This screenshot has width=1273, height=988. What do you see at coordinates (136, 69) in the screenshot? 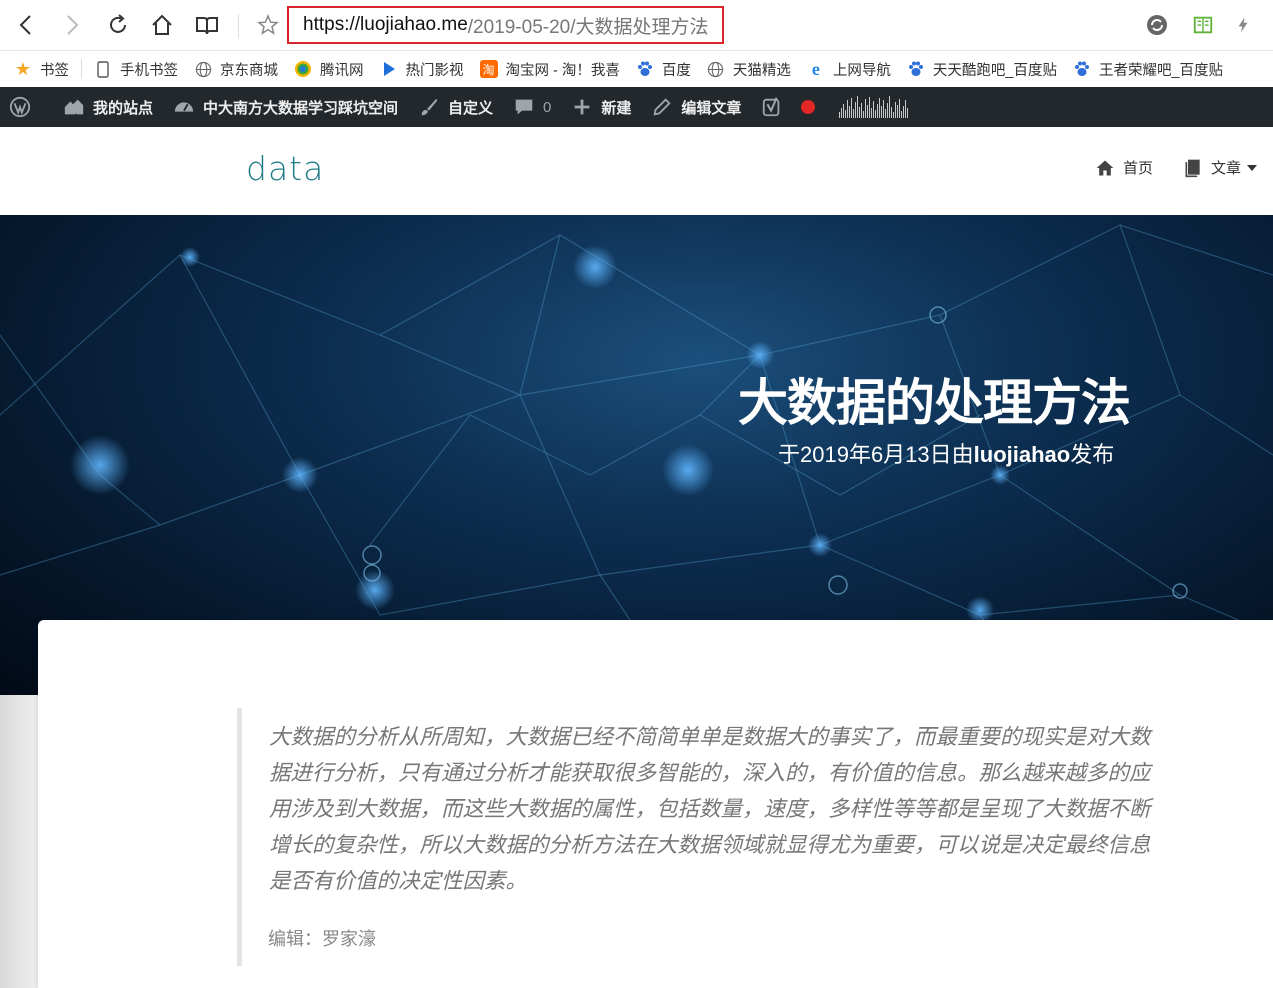
I see `bookmark-item: 手机书签` at bounding box center [136, 69].